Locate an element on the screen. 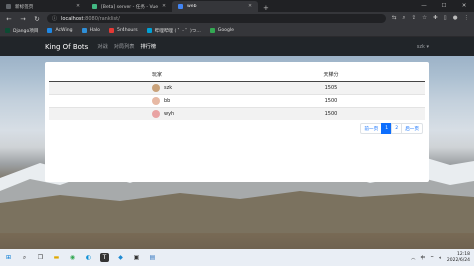  menu-icon: ⋮ is located at coordinates (467, 18).